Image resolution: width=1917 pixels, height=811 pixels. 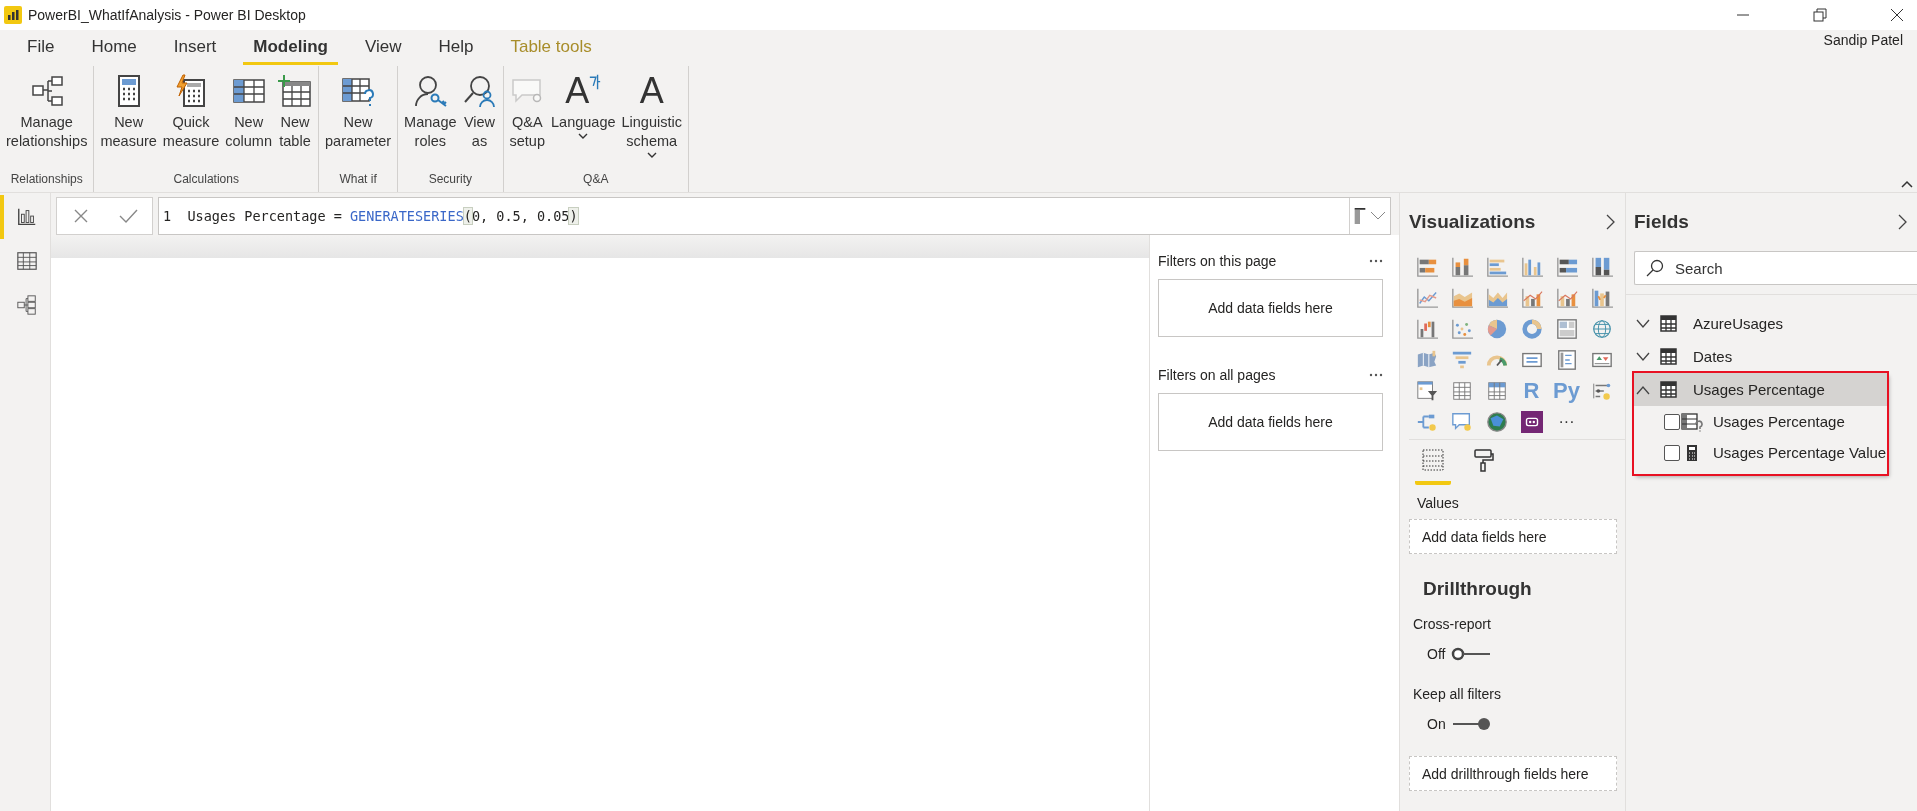 I want to click on field-name: Usages Percentage, so click(x=1779, y=421).